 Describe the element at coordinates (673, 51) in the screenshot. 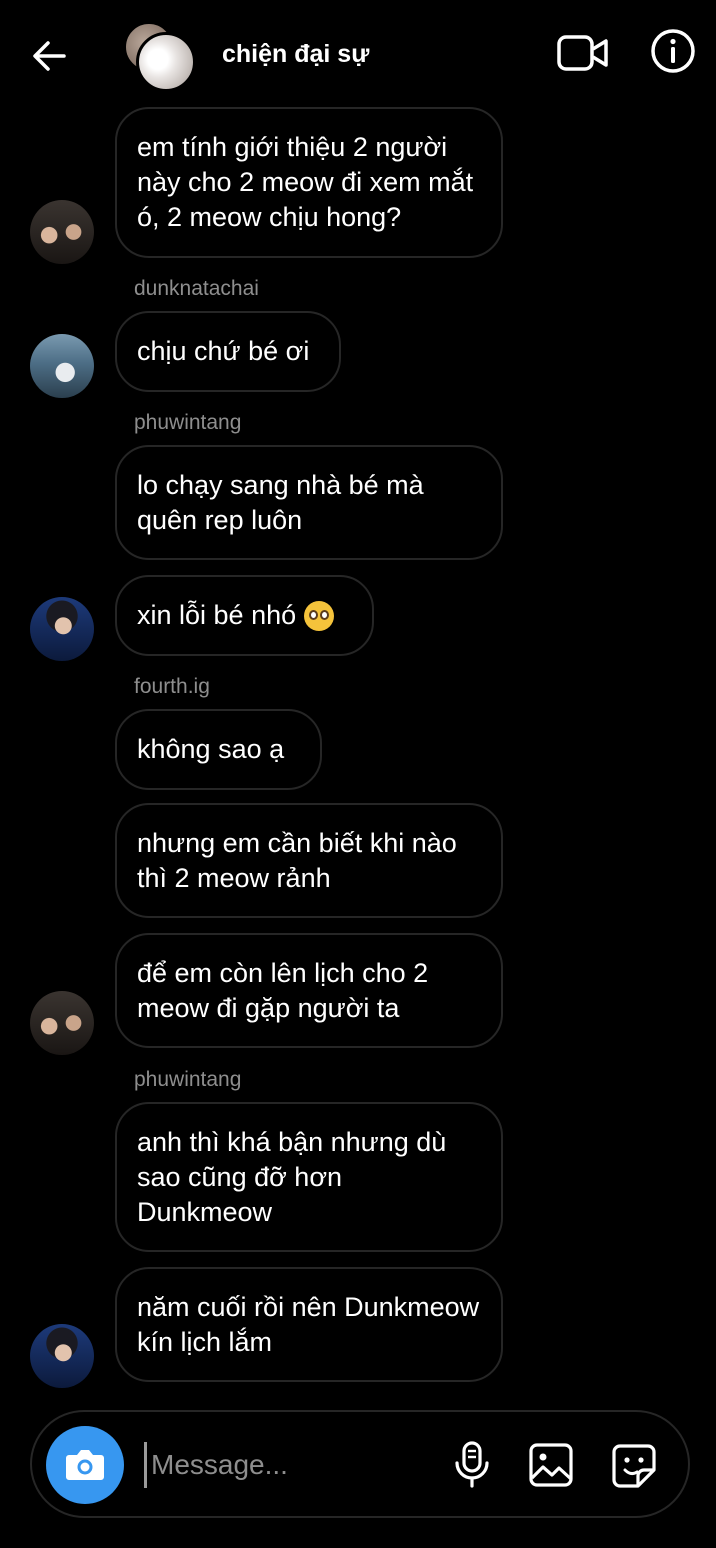

I see `info-icon` at that location.